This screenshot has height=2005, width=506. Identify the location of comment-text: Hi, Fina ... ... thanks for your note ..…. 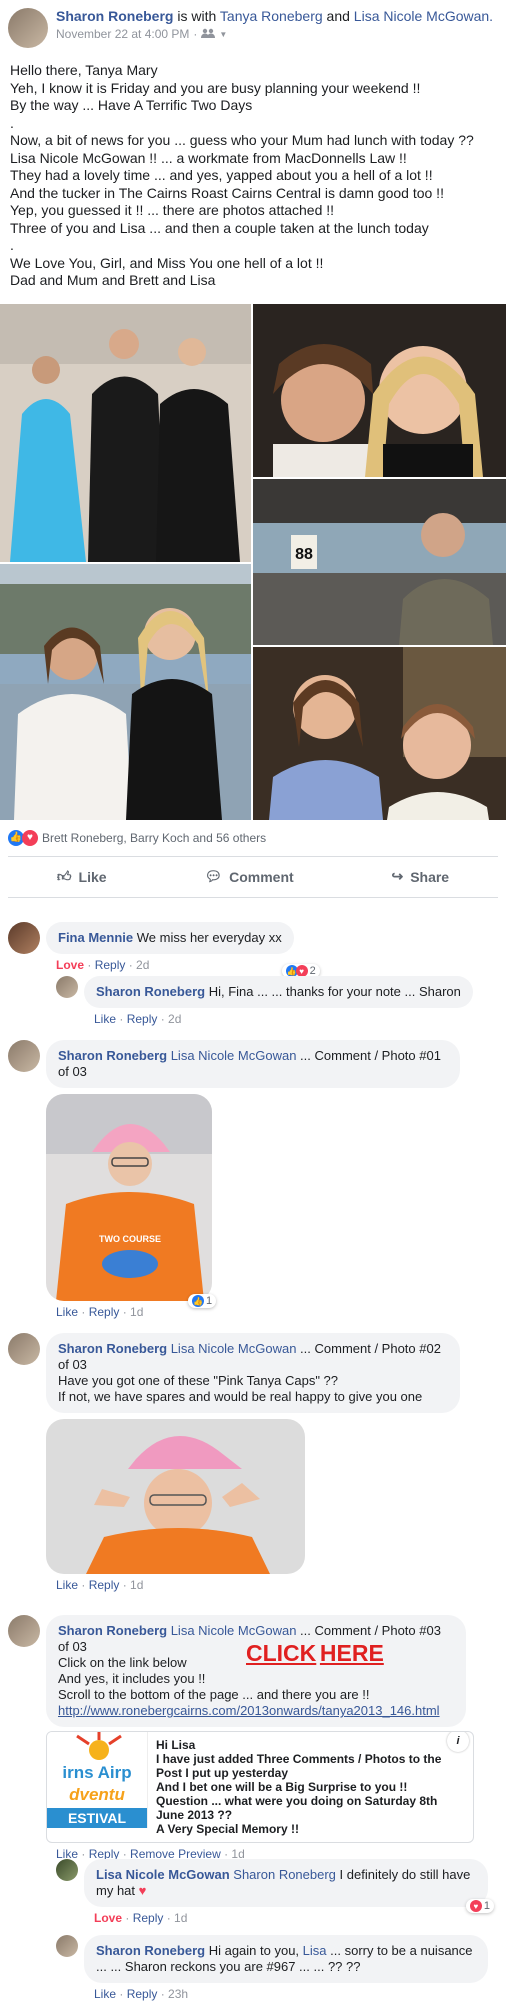
(334, 991).